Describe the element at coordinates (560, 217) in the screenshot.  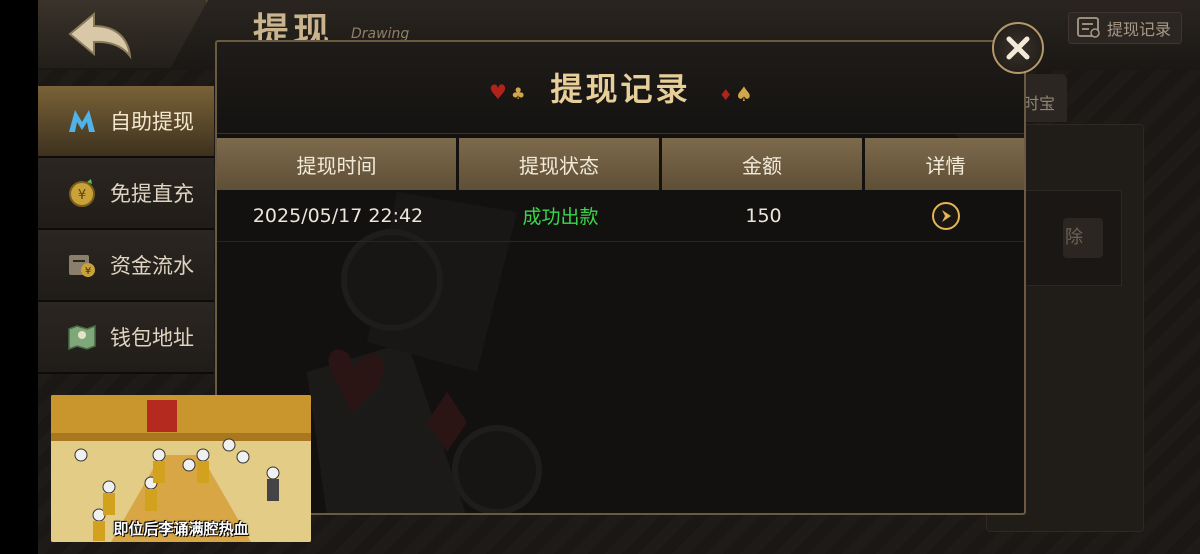
I see `record-status: 成功出款` at that location.